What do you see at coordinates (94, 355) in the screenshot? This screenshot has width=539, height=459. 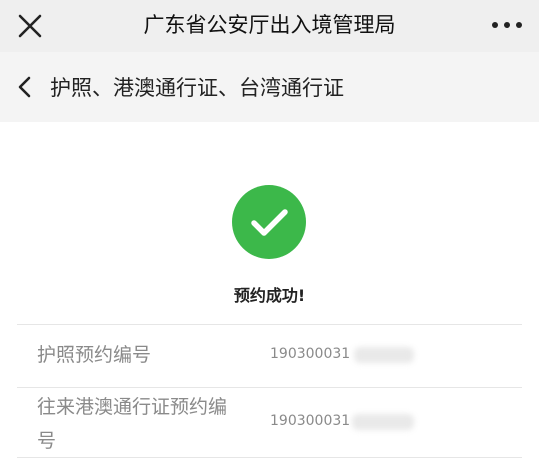 I see `passport-booking-label: 护照预约编号` at bounding box center [94, 355].